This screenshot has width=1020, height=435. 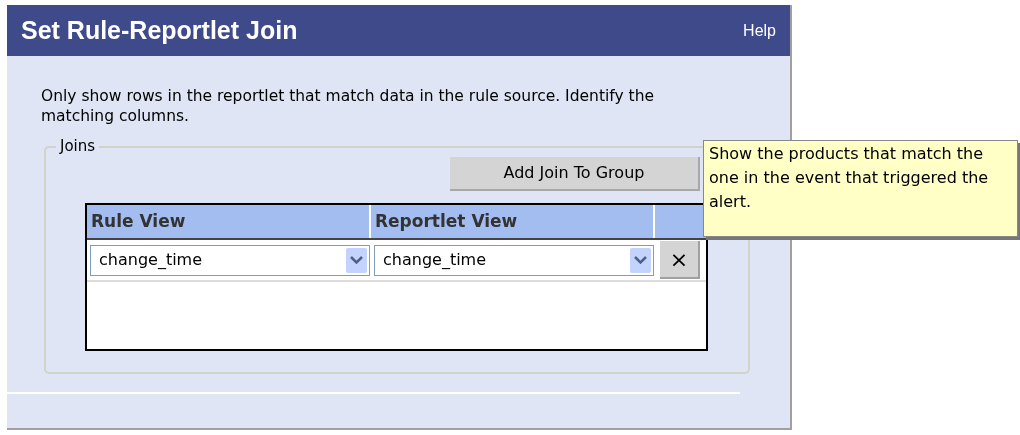 I want to click on tooltip: Show the products that match the one in the event that triggered the alert., so click(x=860, y=188).